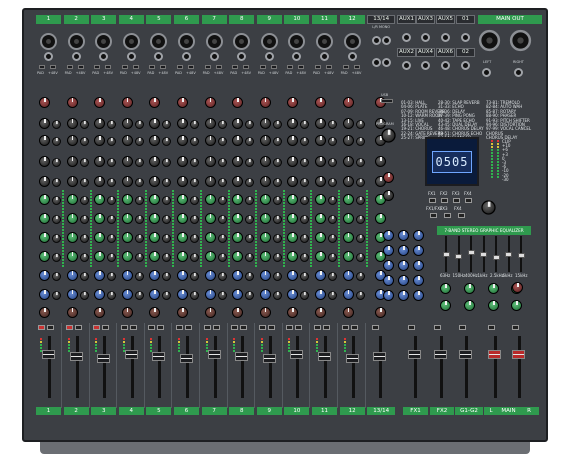 The height and width of the screenshot is (466, 563). What do you see at coordinates (127, 312) in the screenshot?
I see `pan-knob` at bounding box center [127, 312].